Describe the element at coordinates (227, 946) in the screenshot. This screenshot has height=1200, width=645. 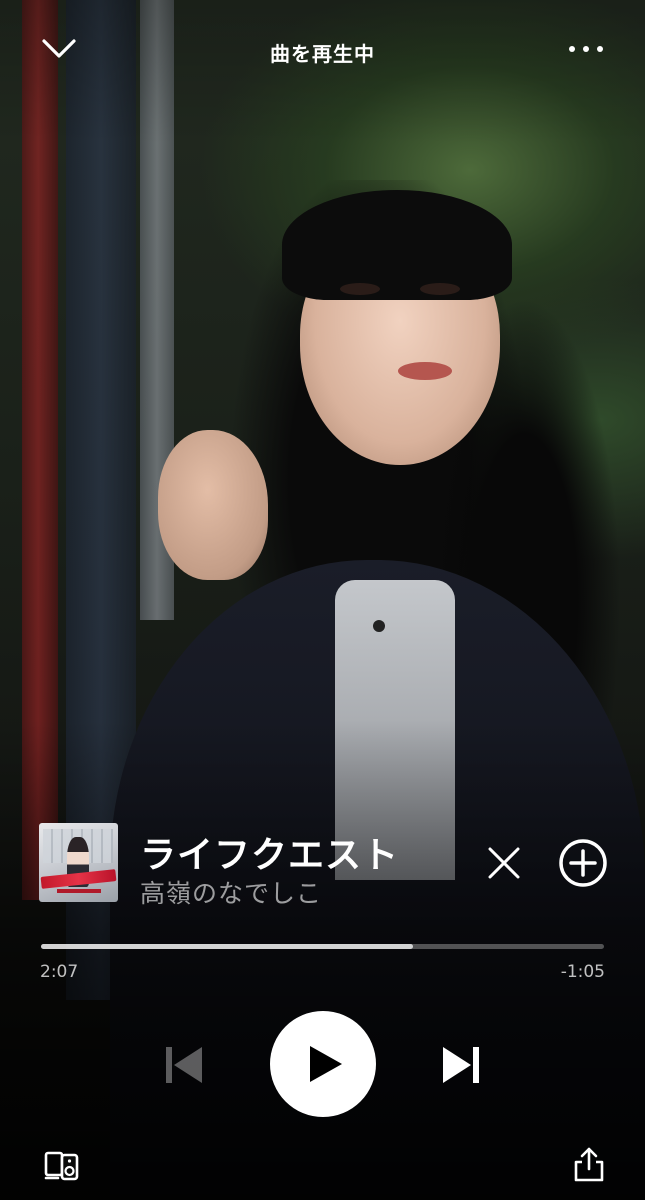
I see `progress-fill` at that location.